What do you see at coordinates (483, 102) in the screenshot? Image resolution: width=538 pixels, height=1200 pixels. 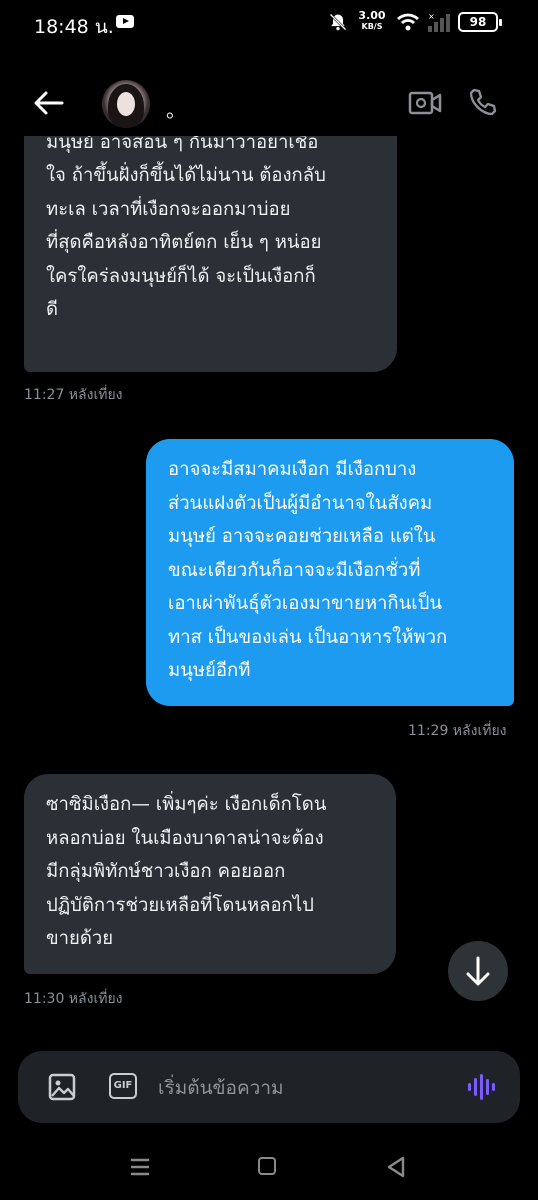 I see `phone-call-icon` at bounding box center [483, 102].